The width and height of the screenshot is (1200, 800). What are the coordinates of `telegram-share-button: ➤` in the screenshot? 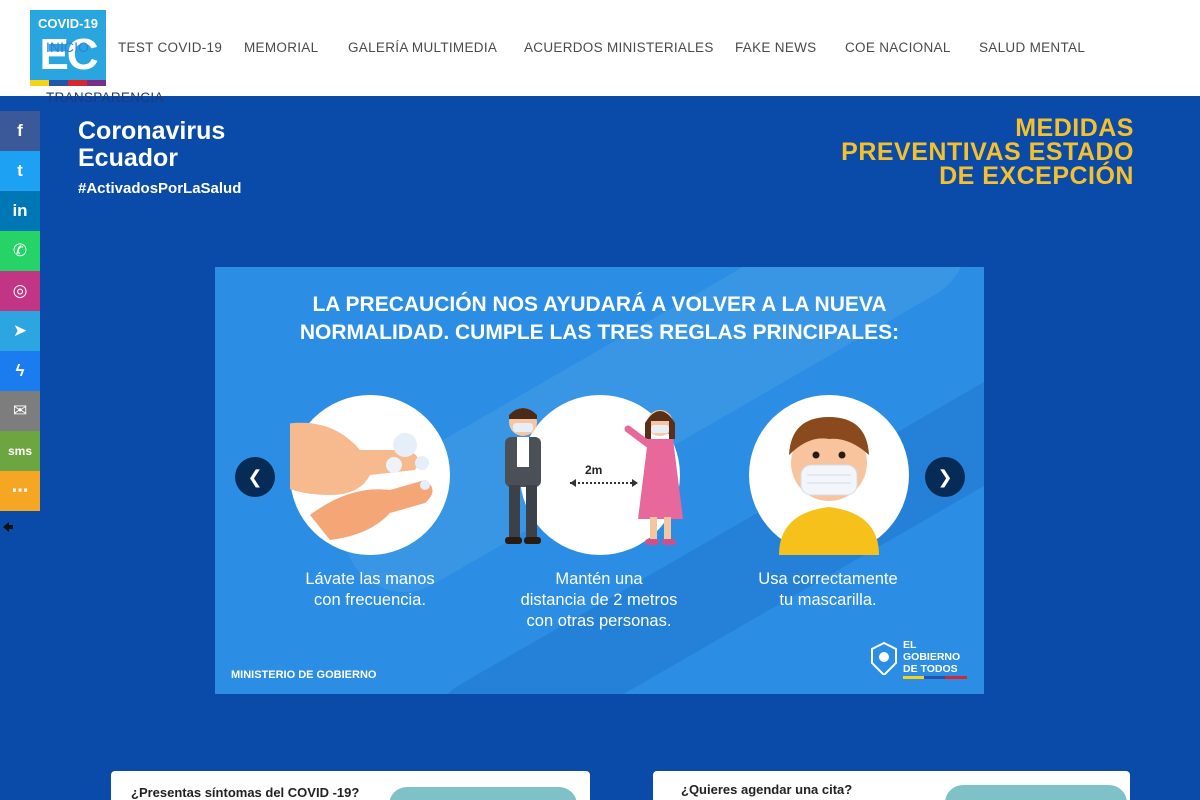 It's located at (20, 331).